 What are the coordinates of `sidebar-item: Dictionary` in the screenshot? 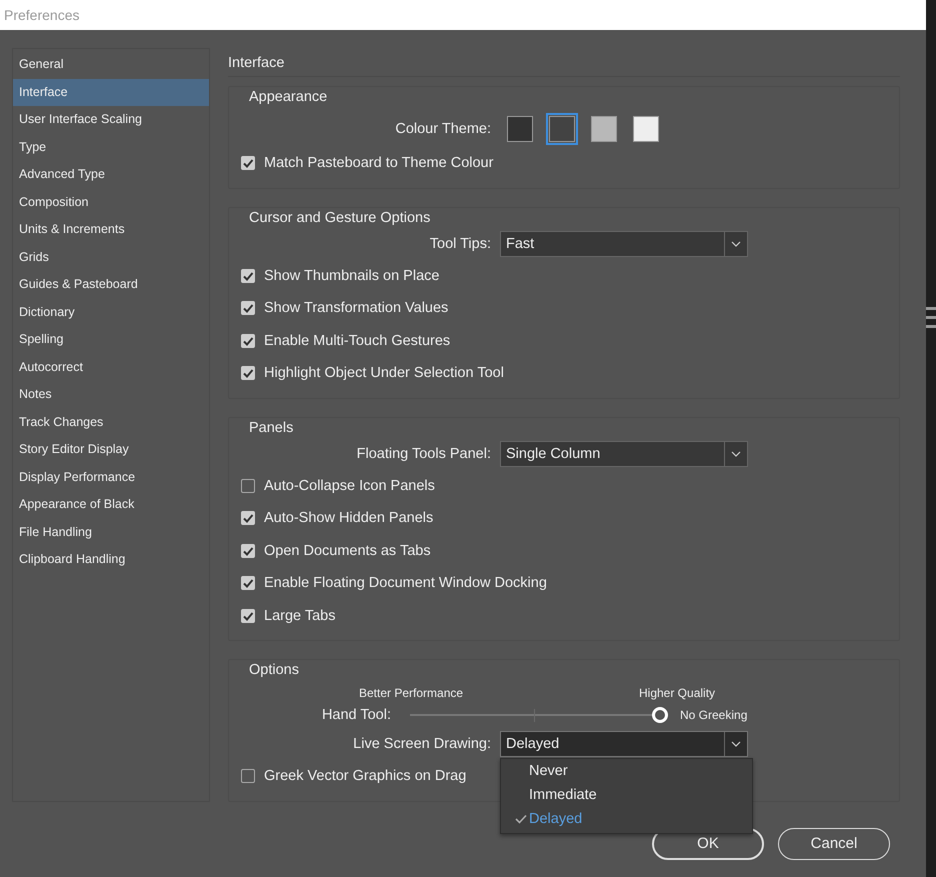 It's located at (111, 312).